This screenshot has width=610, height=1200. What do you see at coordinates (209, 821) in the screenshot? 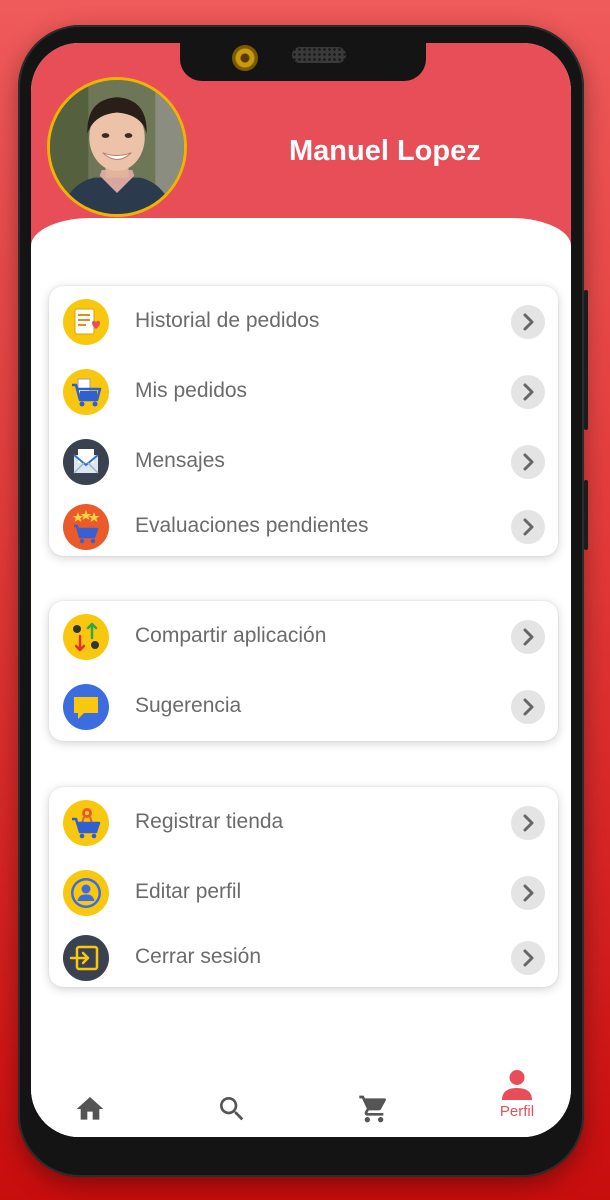
I see `menu-item-label: Registrar tienda` at bounding box center [209, 821].